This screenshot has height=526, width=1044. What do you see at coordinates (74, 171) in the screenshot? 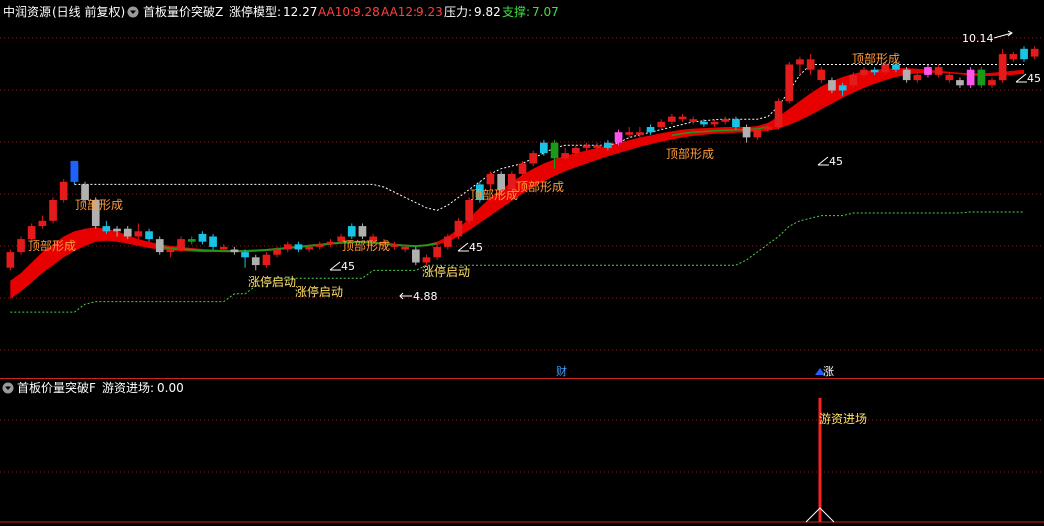
I see `candle-highlight` at bounding box center [74, 171].